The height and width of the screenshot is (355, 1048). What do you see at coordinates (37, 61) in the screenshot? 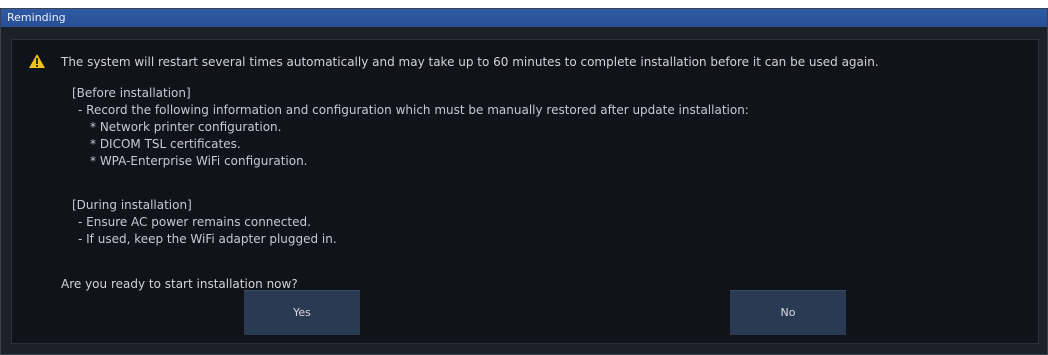
I see `warning-icon` at bounding box center [37, 61].